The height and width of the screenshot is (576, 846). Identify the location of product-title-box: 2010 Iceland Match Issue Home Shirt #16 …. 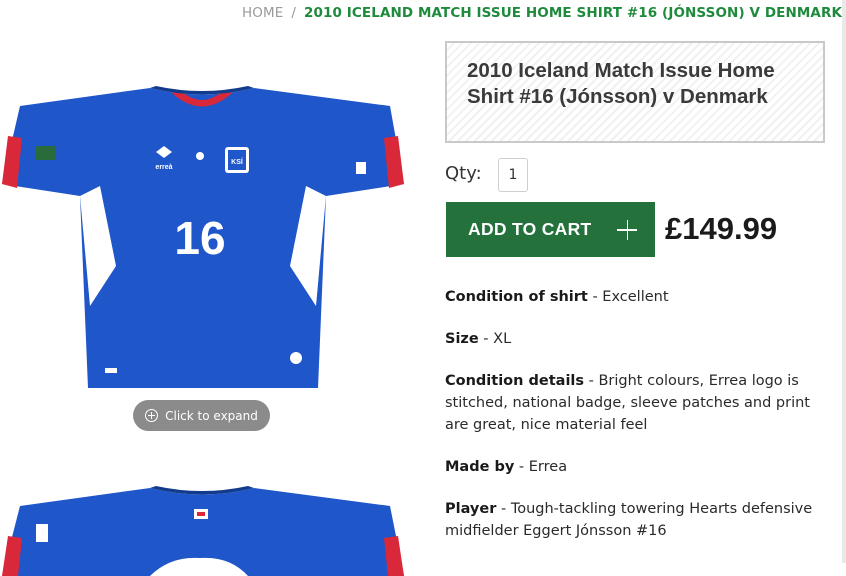
(635, 92).